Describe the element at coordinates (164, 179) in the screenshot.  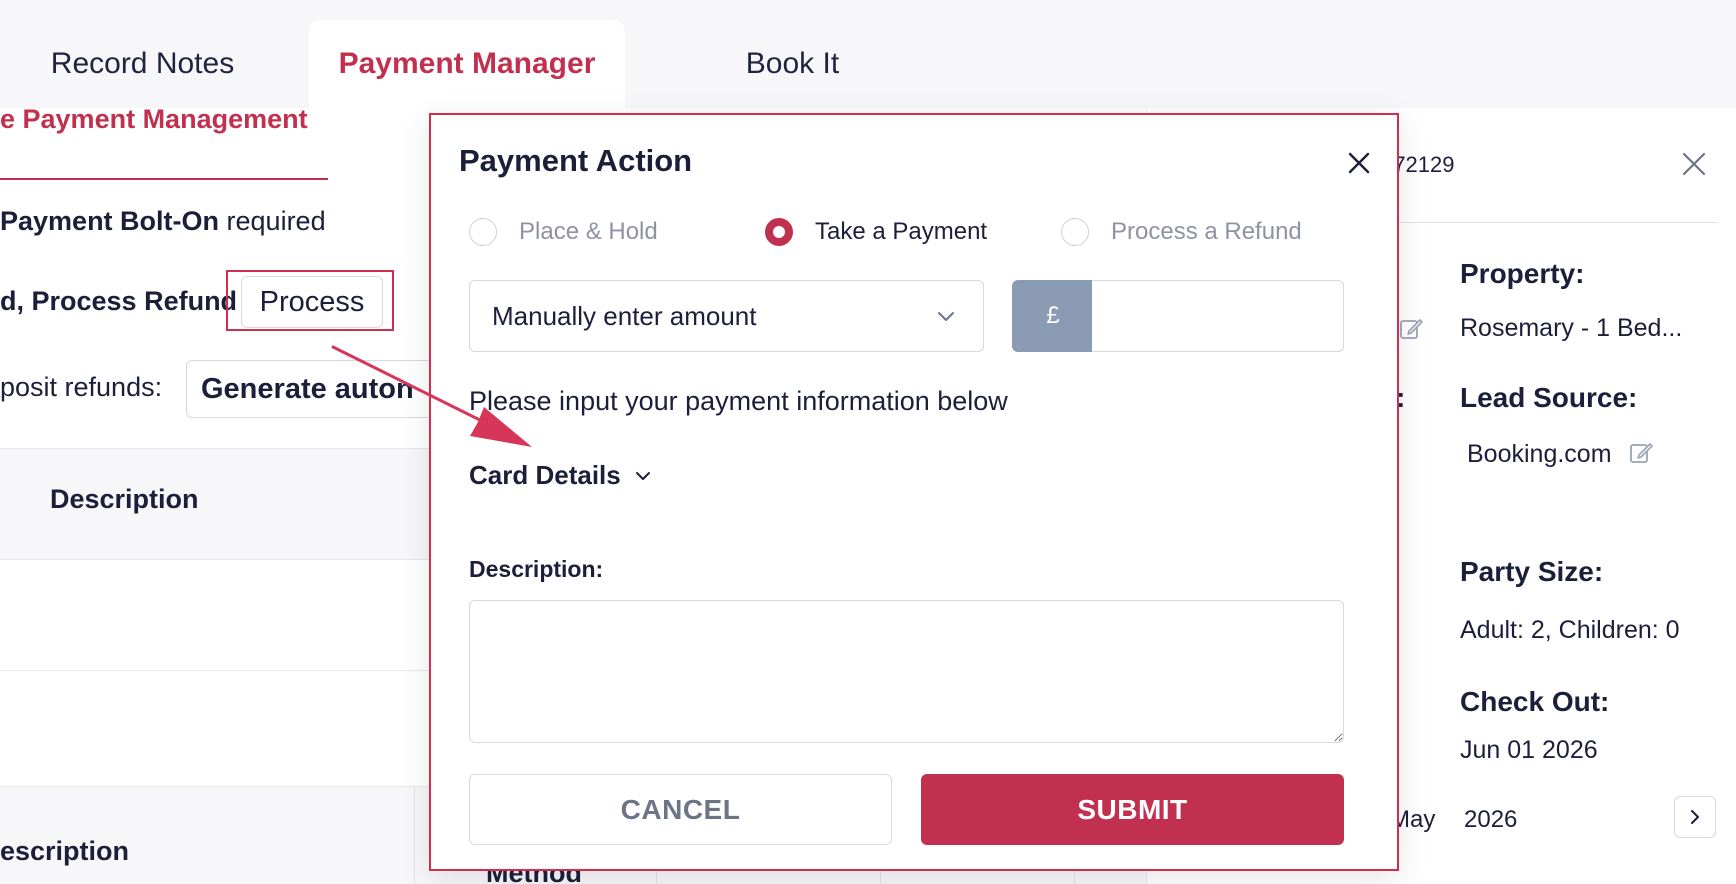
I see `heading-underline` at that location.